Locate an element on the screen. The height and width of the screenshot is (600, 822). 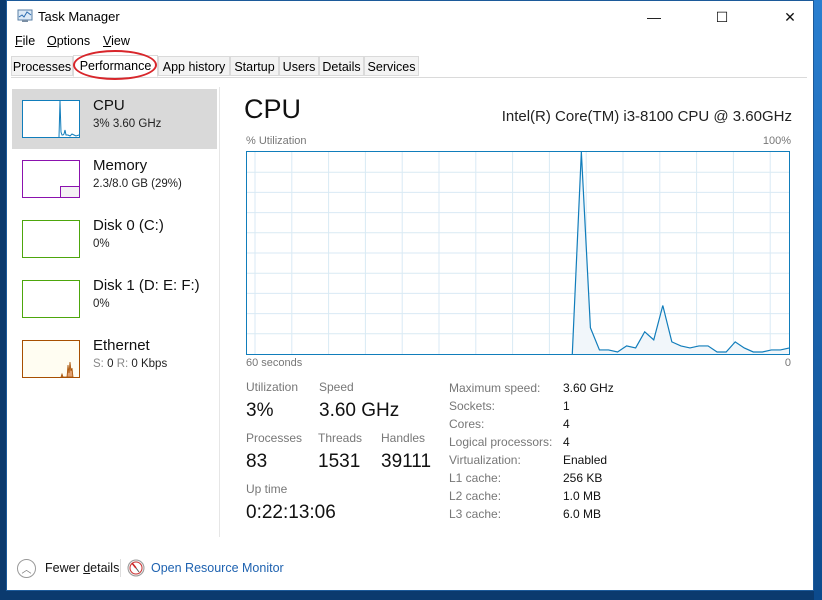
minimize-icon: — is located at coordinates (654, 17).